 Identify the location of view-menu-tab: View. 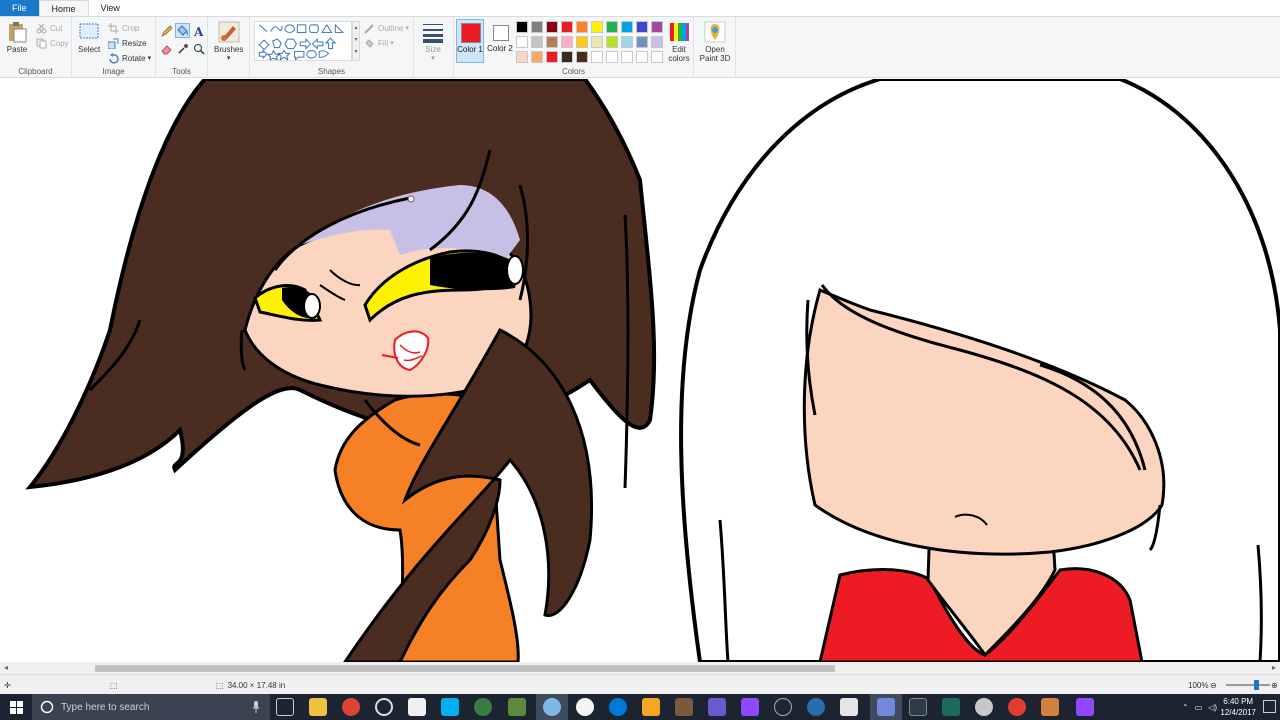
(110, 8).